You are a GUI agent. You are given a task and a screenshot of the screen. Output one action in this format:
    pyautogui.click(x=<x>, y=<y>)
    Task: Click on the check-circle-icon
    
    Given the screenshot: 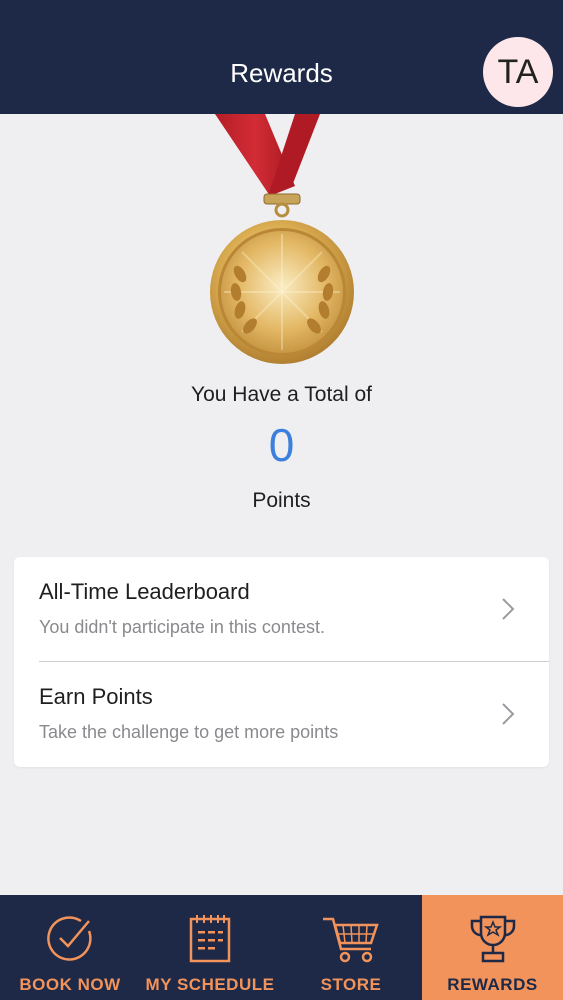 What is the action you would take?
    pyautogui.click(x=69, y=938)
    